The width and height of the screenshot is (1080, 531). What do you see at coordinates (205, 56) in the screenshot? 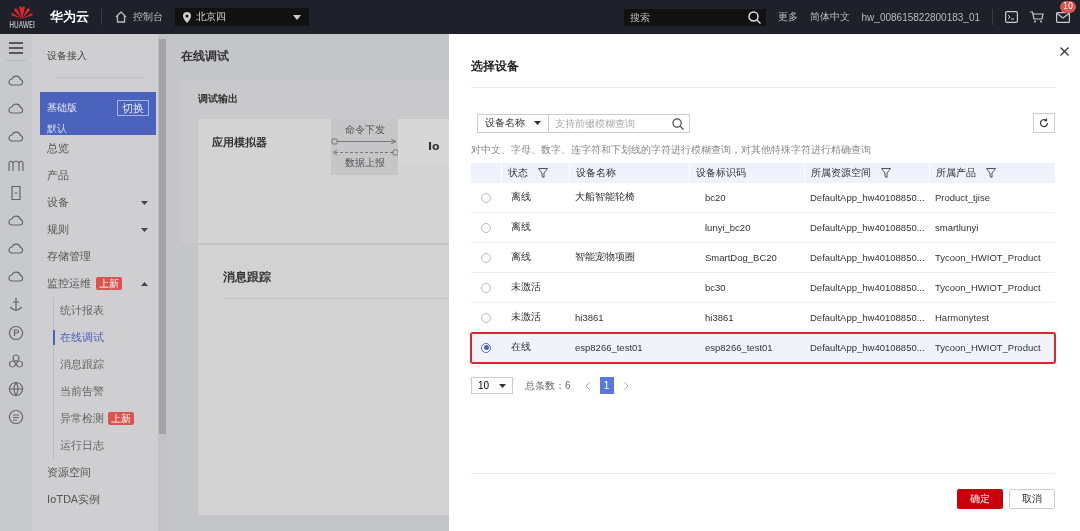
I see `page-title: 在线调试` at bounding box center [205, 56].